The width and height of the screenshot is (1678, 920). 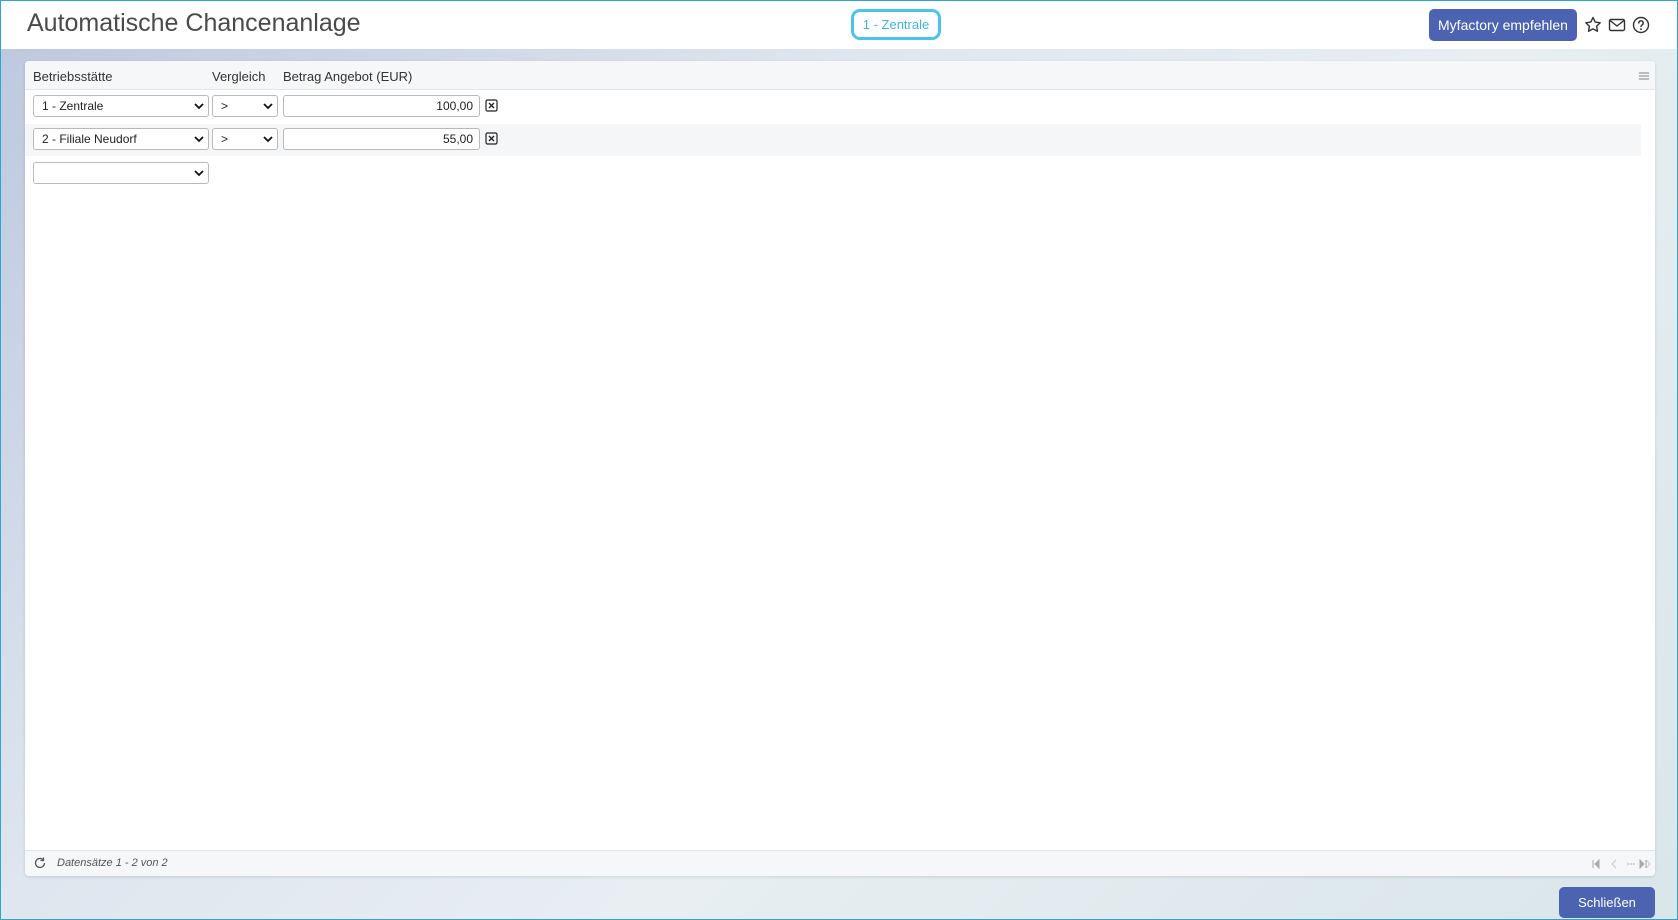 What do you see at coordinates (73, 106) in the screenshot?
I see `site-value: 1 - Zentrale` at bounding box center [73, 106].